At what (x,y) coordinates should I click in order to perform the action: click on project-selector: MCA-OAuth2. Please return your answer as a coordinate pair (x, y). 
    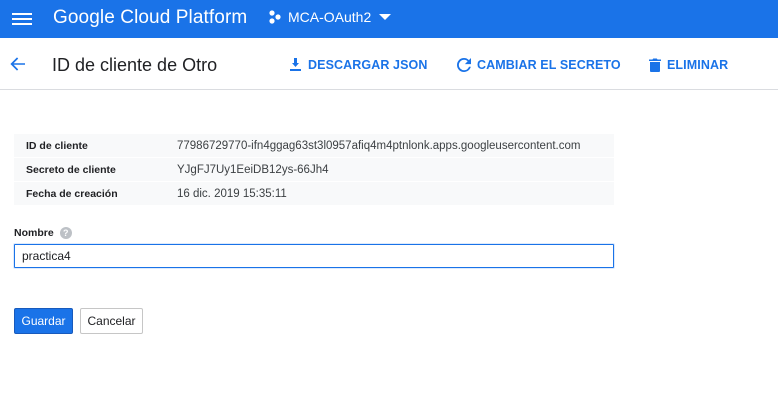
    Looking at the image, I should click on (330, 17).